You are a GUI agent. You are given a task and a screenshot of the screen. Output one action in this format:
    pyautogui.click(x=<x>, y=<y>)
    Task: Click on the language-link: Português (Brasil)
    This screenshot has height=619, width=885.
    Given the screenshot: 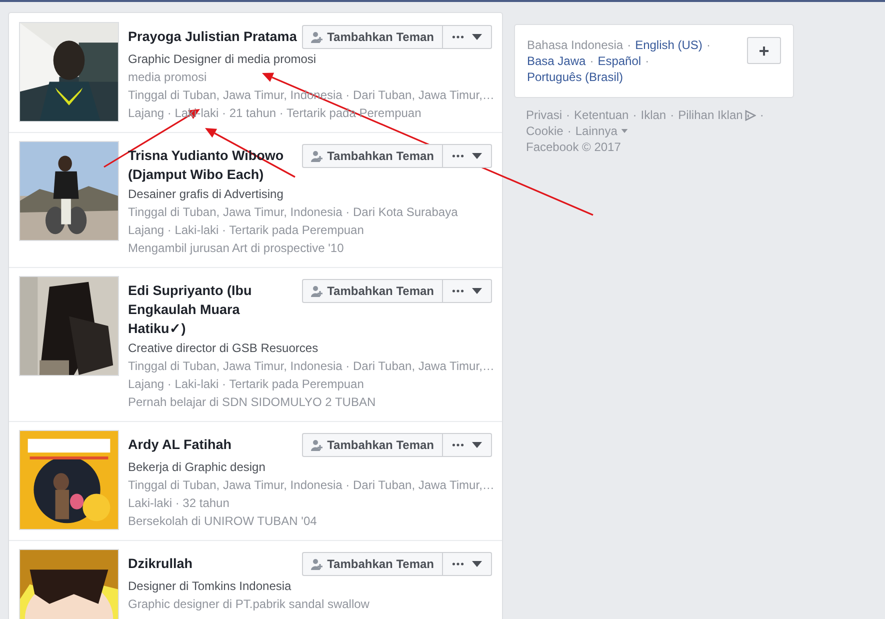 What is the action you would take?
    pyautogui.click(x=575, y=77)
    